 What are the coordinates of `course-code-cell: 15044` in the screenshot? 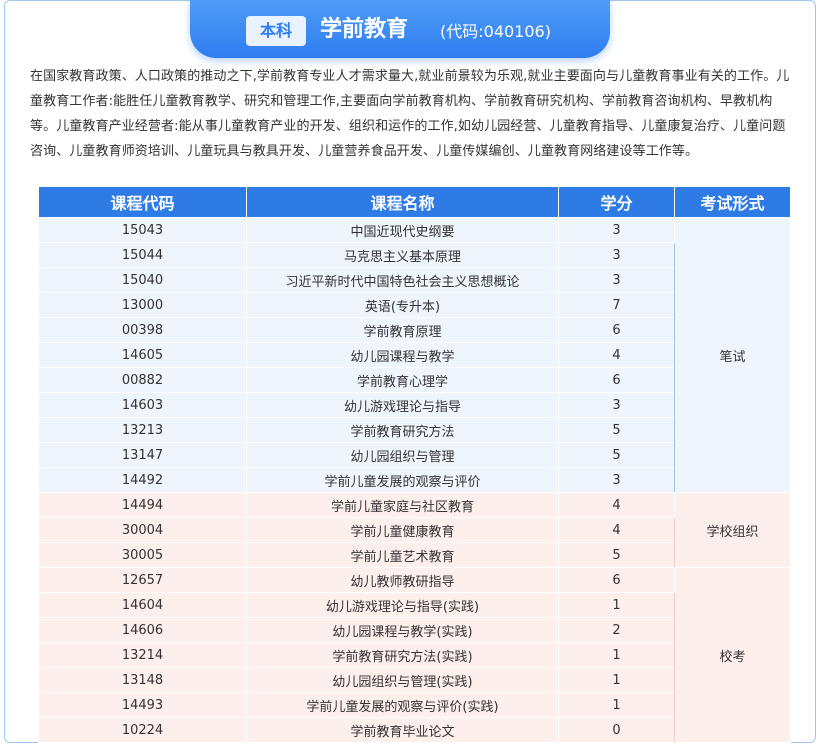 It's located at (142, 255).